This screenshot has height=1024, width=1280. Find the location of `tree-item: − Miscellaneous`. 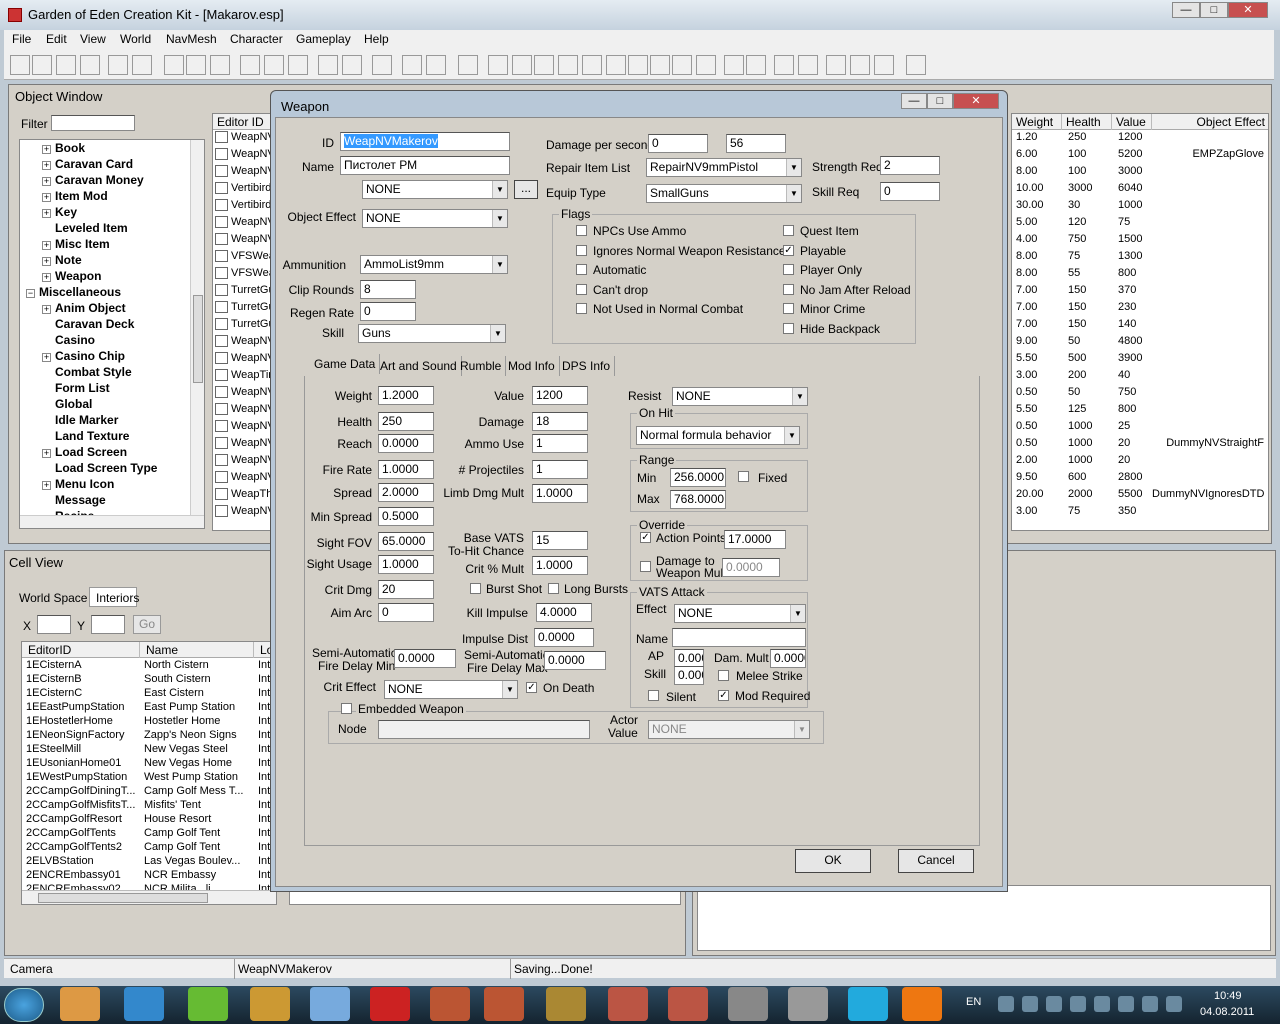

tree-item: − Miscellaneous is located at coordinates (73, 292).